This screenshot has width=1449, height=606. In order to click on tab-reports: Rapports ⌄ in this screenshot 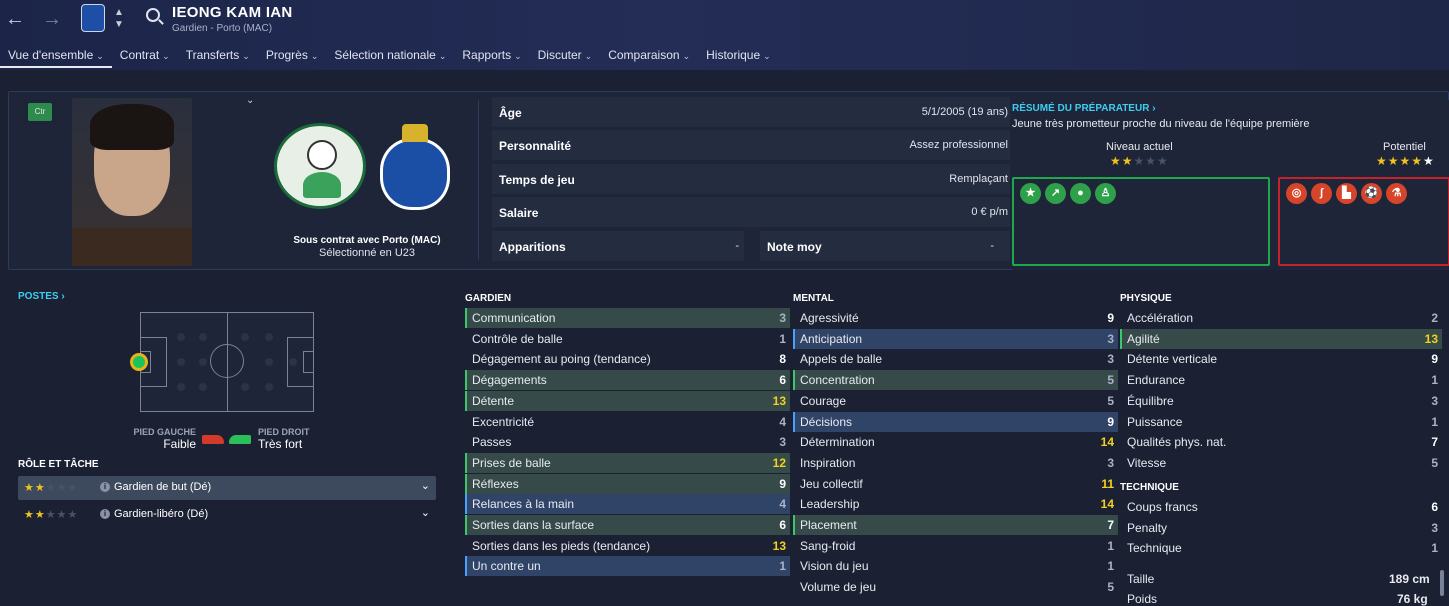, I will do `click(491, 57)`.